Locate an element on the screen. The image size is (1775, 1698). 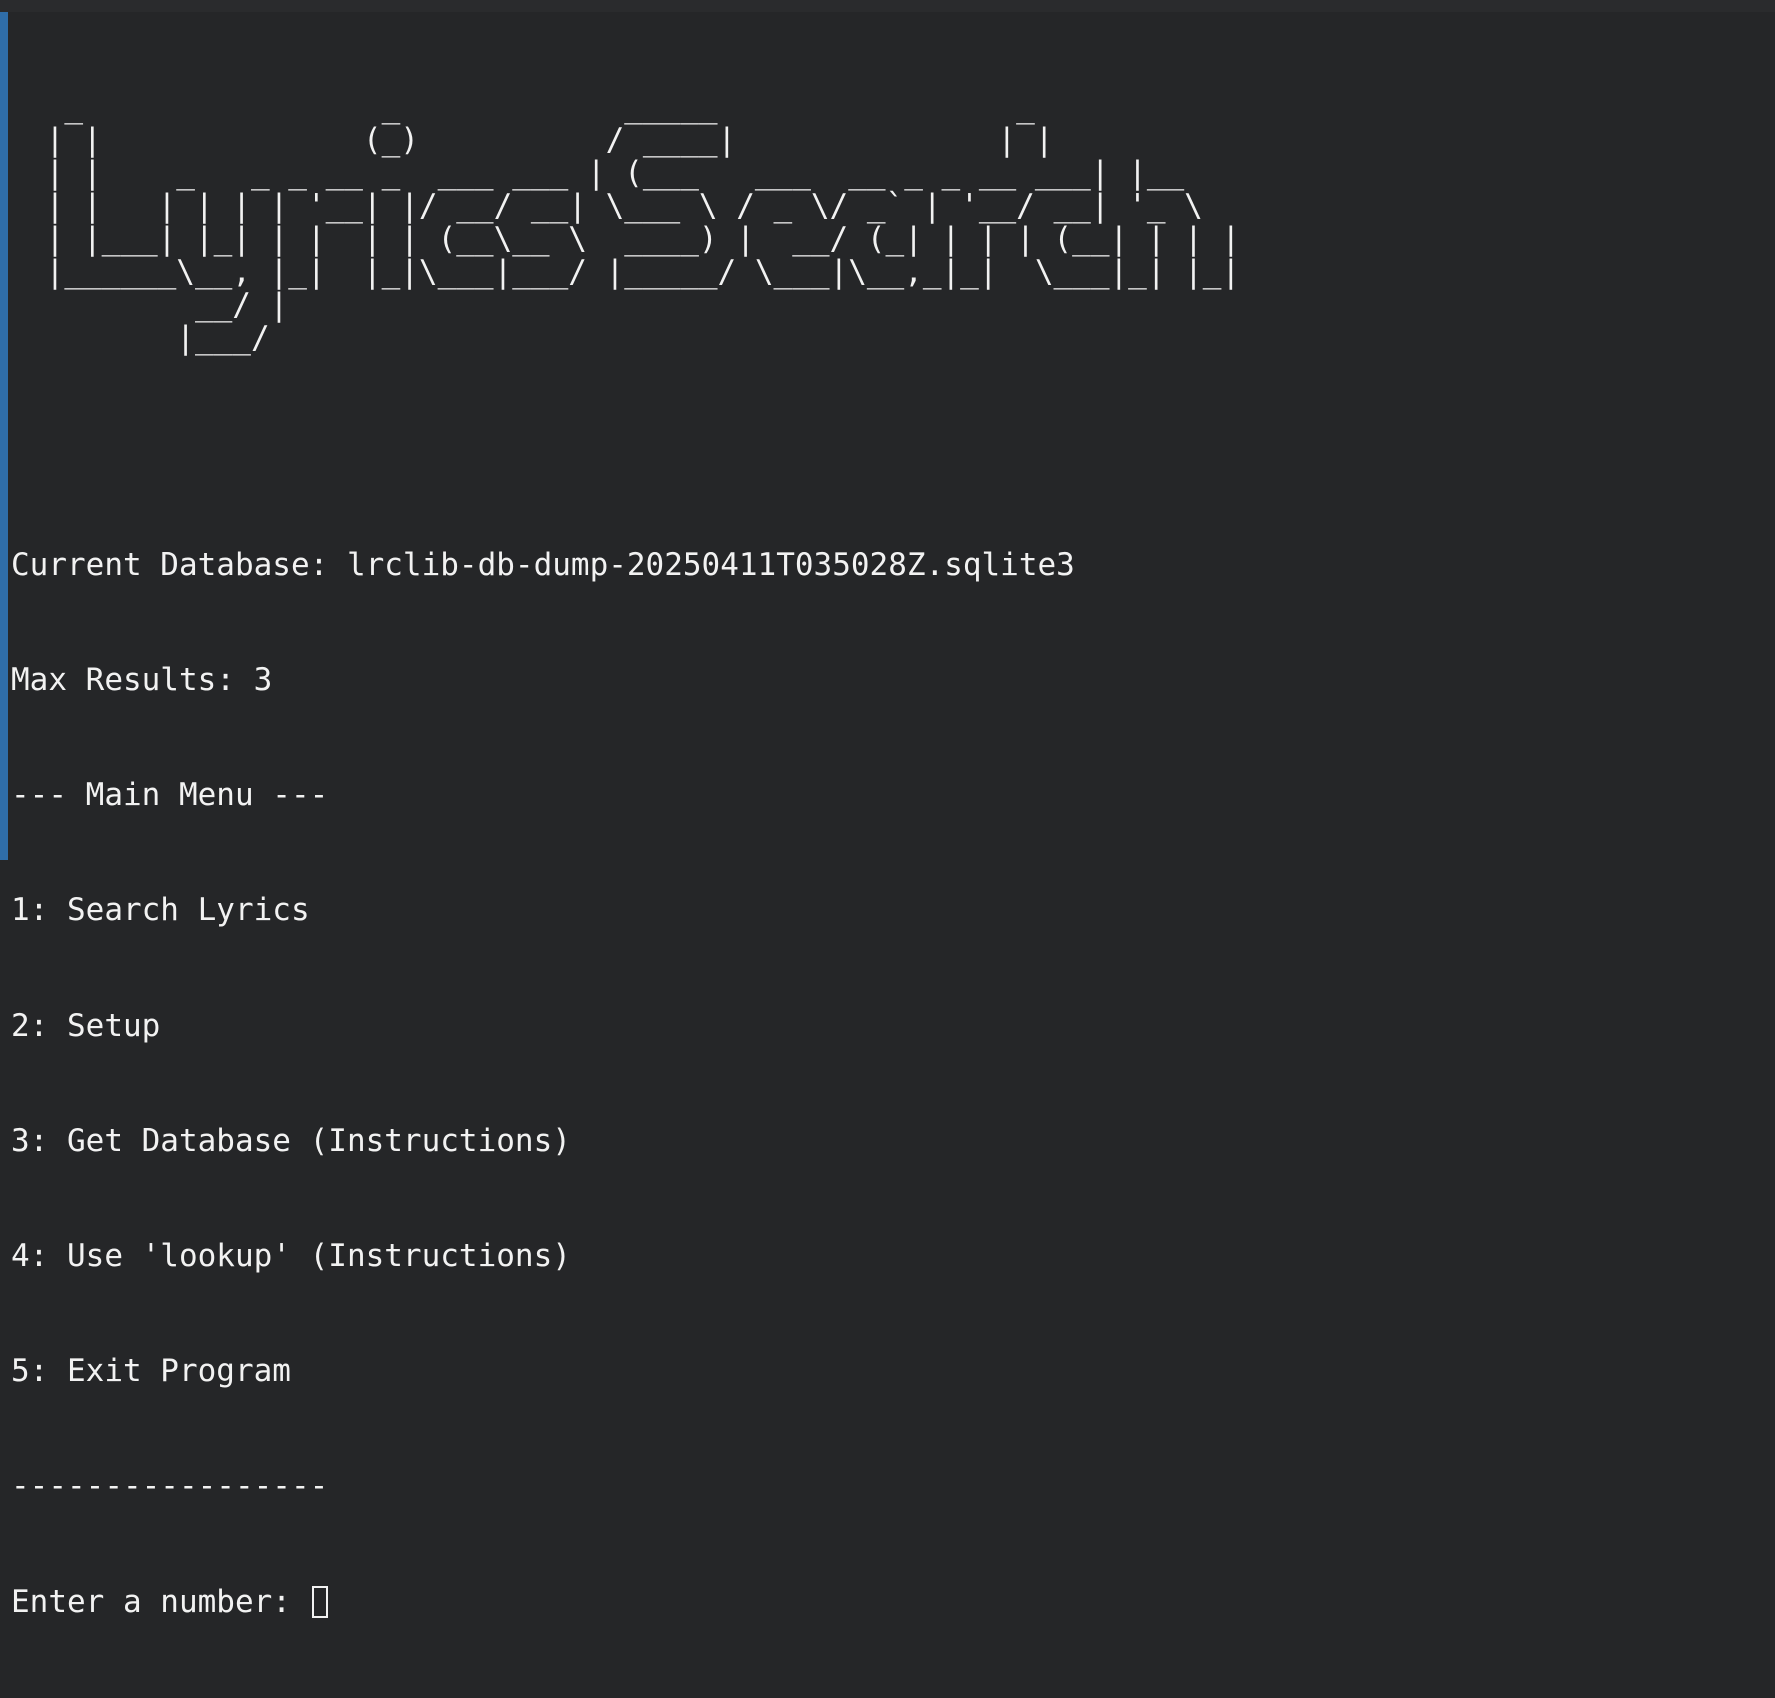
input-prompt-line: Enter a number: is located at coordinates (543, 1602).